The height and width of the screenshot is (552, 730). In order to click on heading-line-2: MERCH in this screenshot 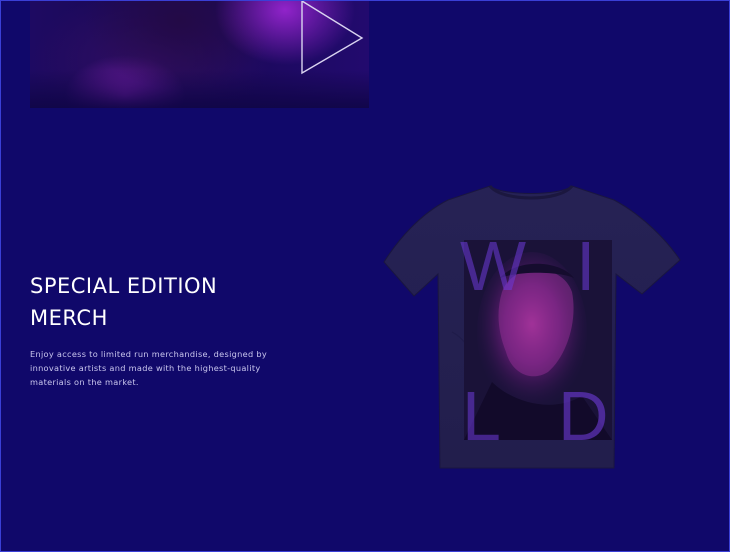, I will do `click(69, 318)`.